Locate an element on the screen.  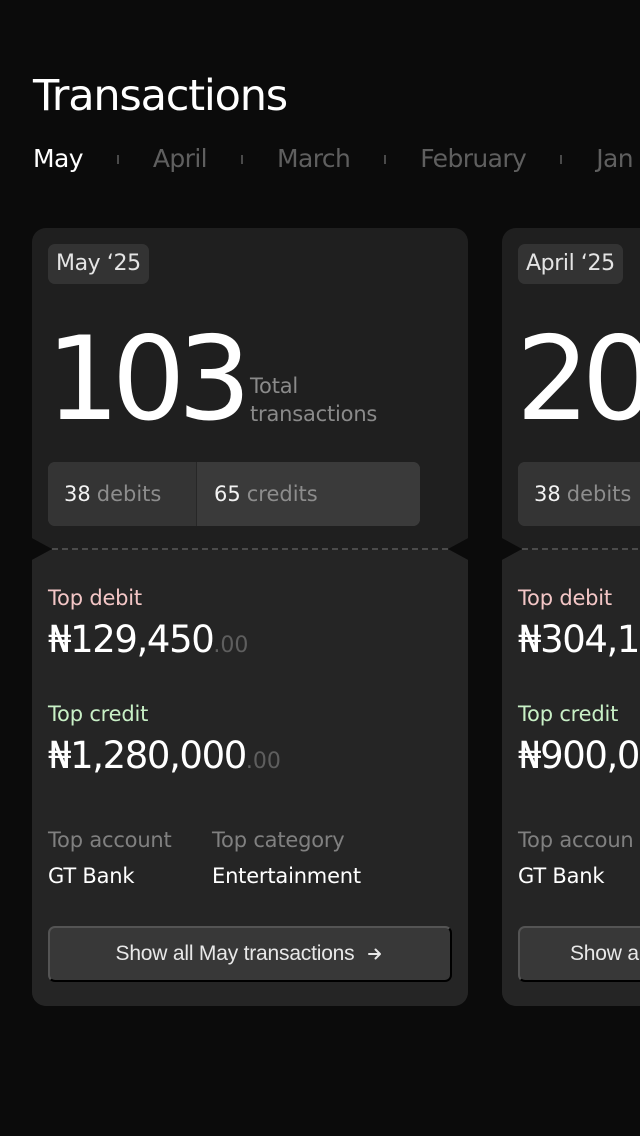
top-debit-amount: ₦129,450.00 is located at coordinates (148, 643).